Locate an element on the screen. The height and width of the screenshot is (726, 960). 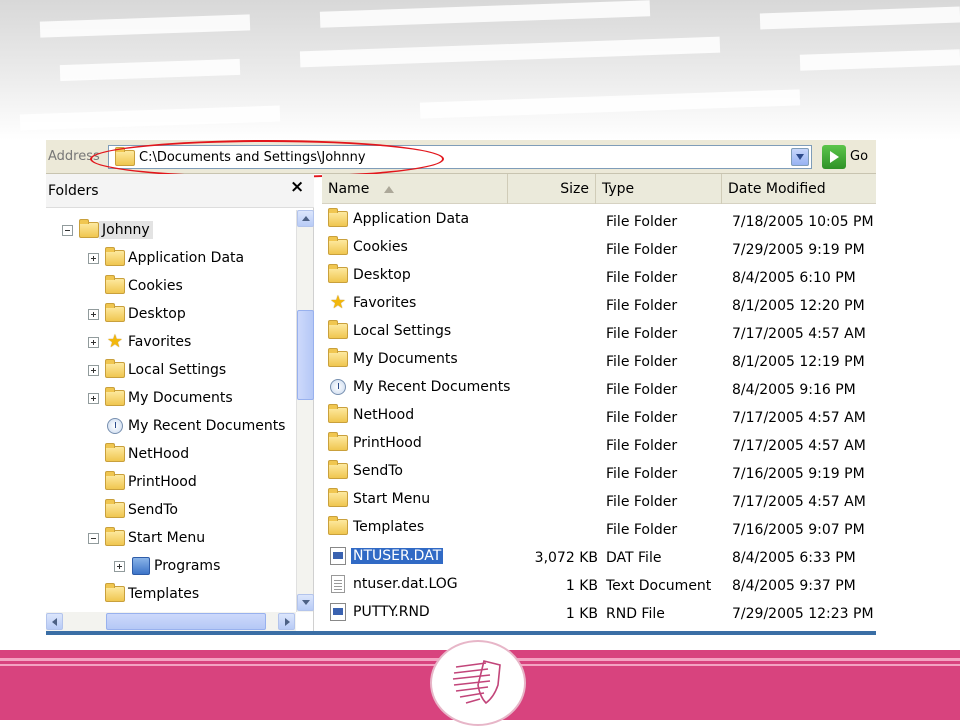
tree-item-start-menu: Start Menu is located at coordinates (148, 538).